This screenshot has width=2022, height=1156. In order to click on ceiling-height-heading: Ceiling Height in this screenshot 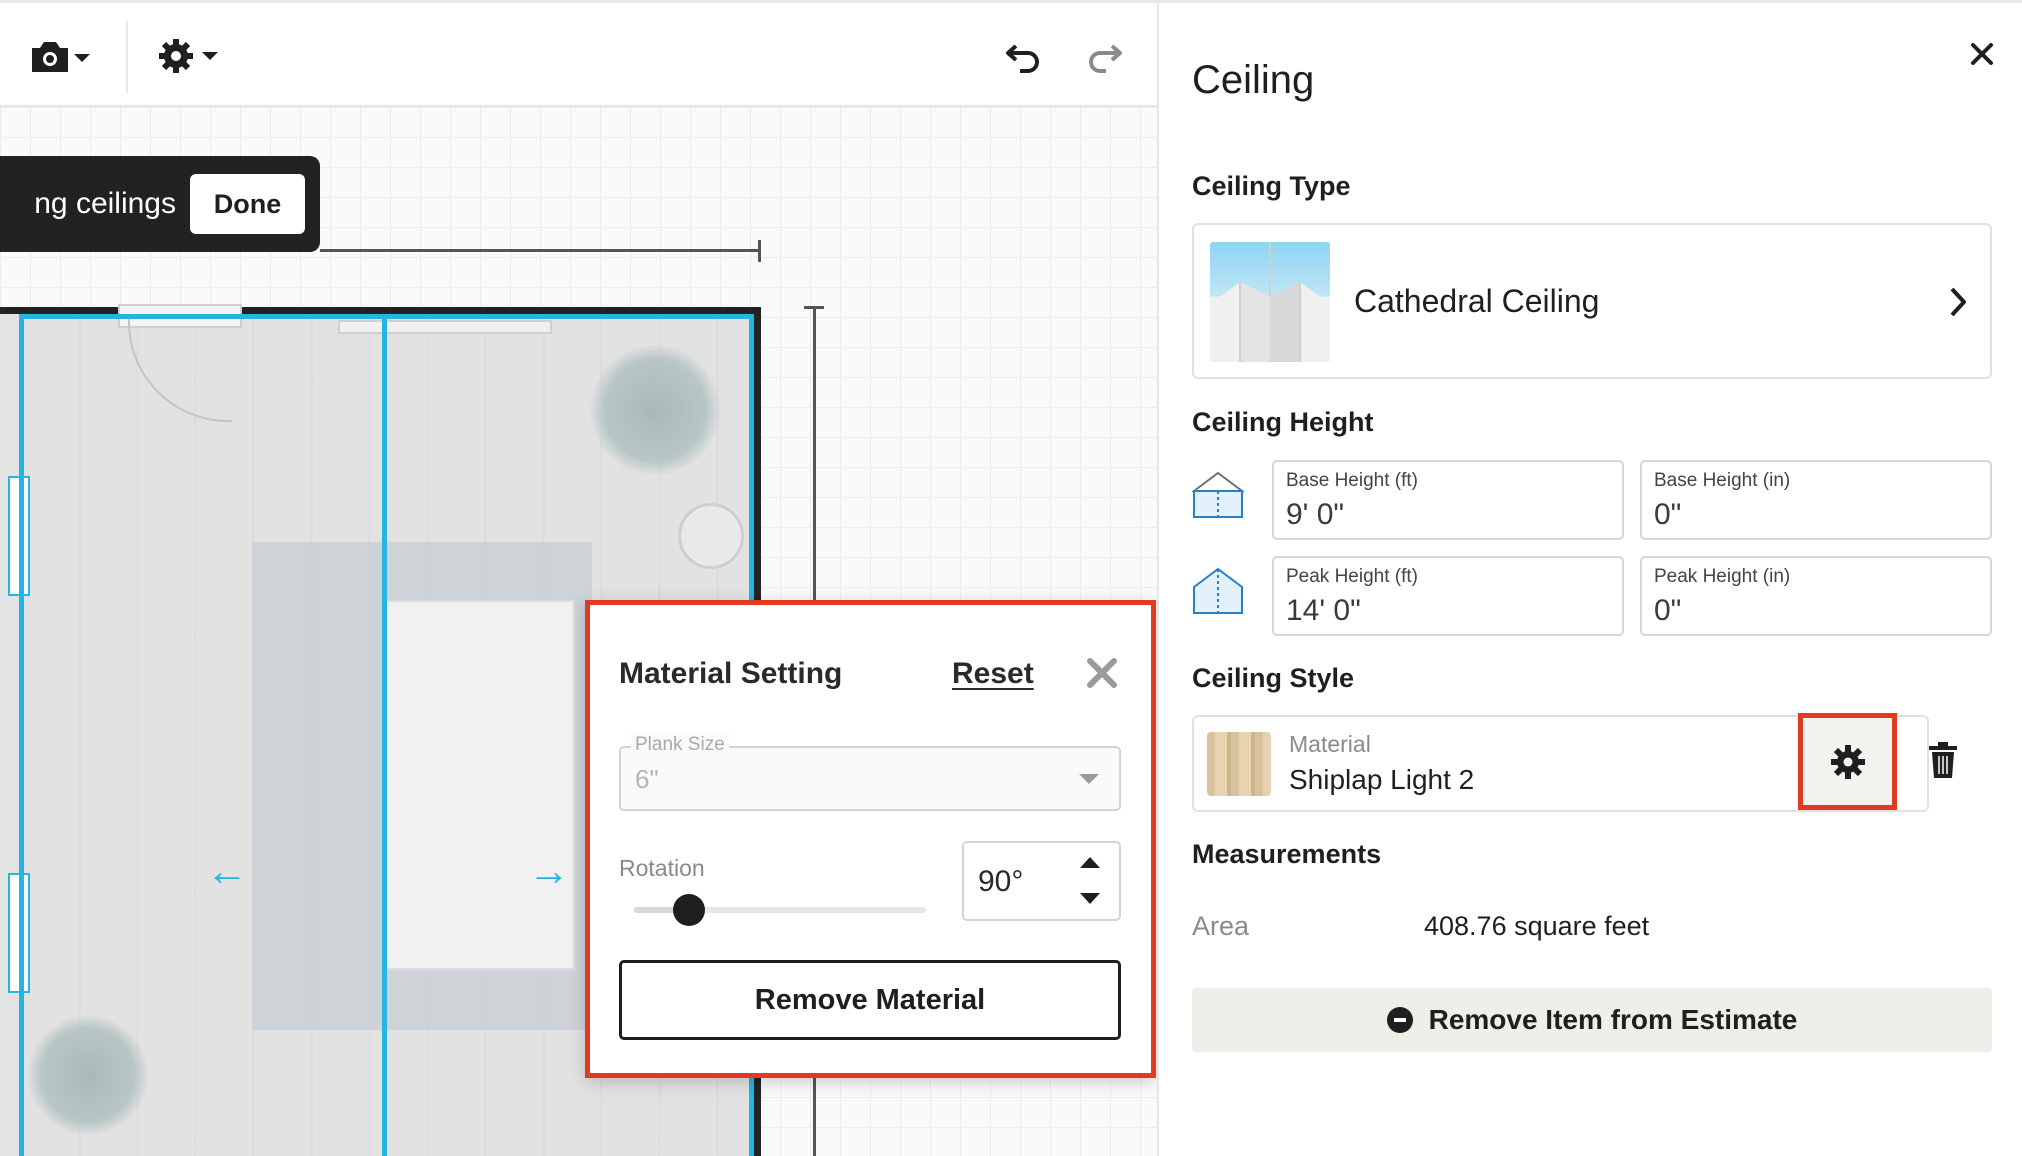, I will do `click(1283, 422)`.